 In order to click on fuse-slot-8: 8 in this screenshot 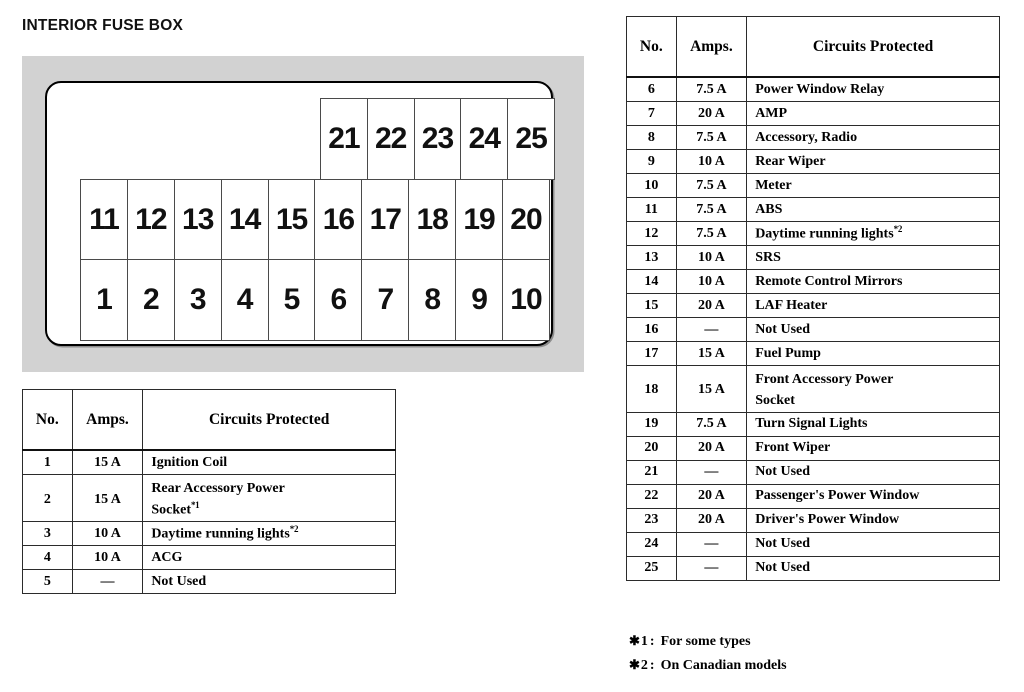, I will do `click(432, 300)`.